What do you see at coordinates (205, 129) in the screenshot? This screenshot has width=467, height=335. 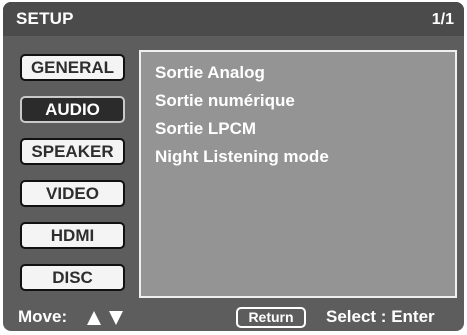 I see `option-sortie-lpcm: Sortie LPCM` at bounding box center [205, 129].